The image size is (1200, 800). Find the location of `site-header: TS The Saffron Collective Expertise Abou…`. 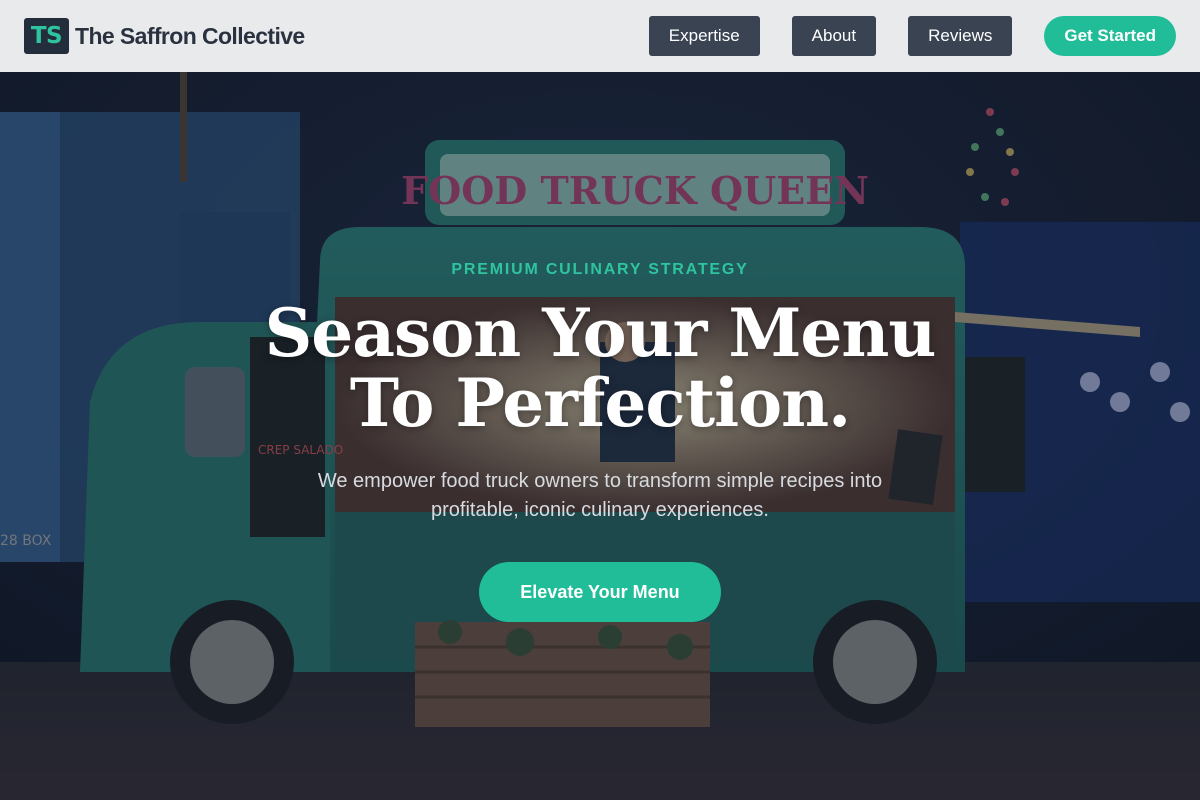

site-header: TS The Saffron Collective Expertise Abou… is located at coordinates (600, 36).